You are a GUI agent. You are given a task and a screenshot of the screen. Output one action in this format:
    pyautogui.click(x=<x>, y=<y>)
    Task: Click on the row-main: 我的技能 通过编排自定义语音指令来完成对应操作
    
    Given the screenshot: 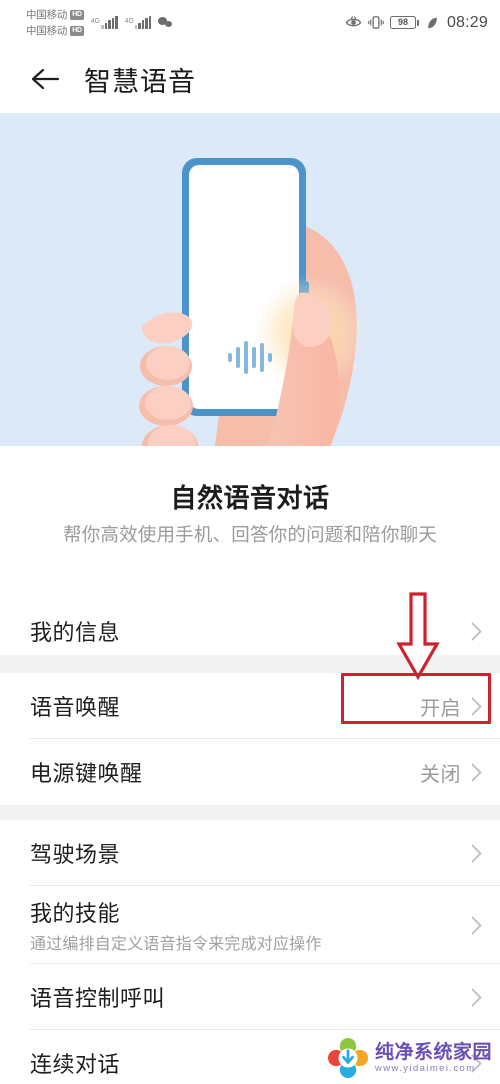 What is the action you would take?
    pyautogui.click(x=250, y=925)
    